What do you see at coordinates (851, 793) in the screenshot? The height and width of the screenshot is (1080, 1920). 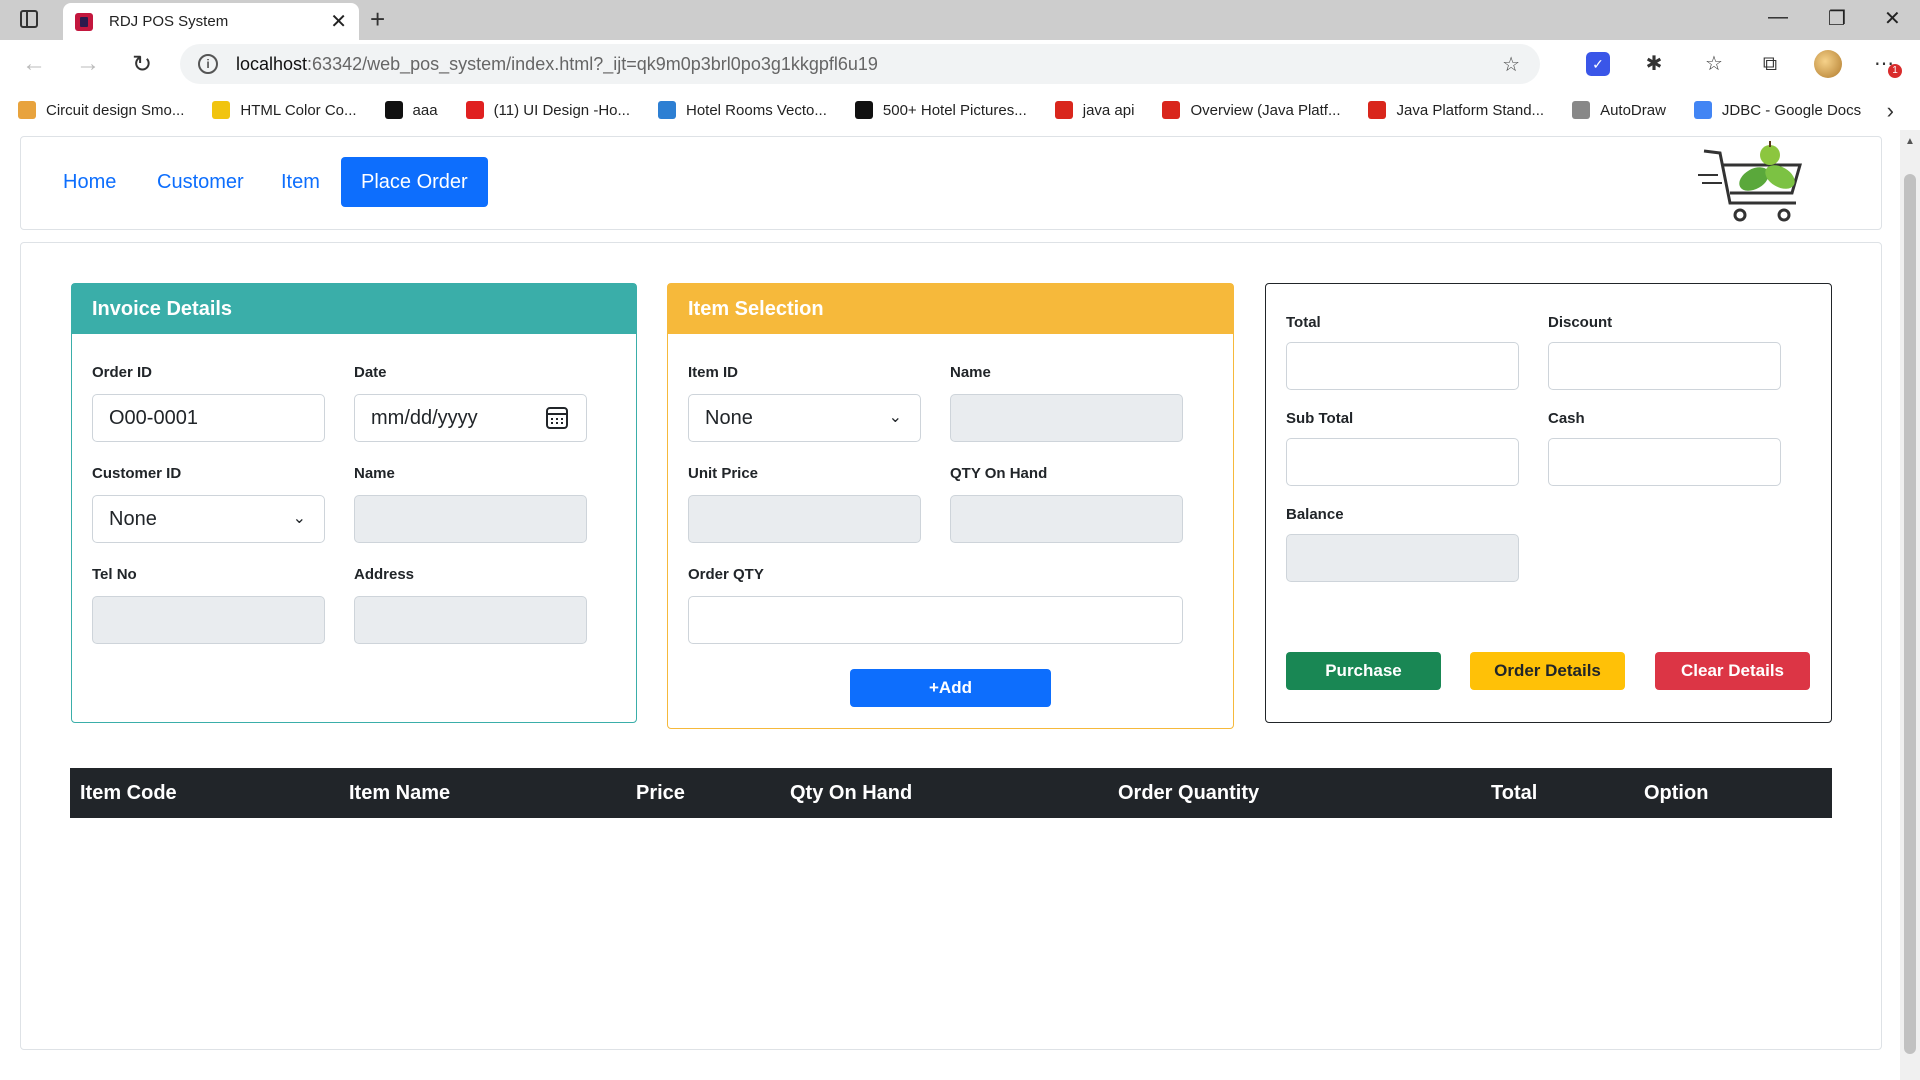 I see `th-qty-on-hand: Qty On Hand` at bounding box center [851, 793].